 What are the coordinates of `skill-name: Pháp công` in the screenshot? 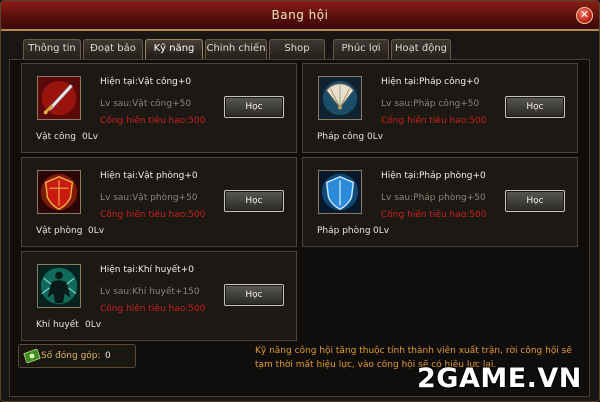 It's located at (341, 137).